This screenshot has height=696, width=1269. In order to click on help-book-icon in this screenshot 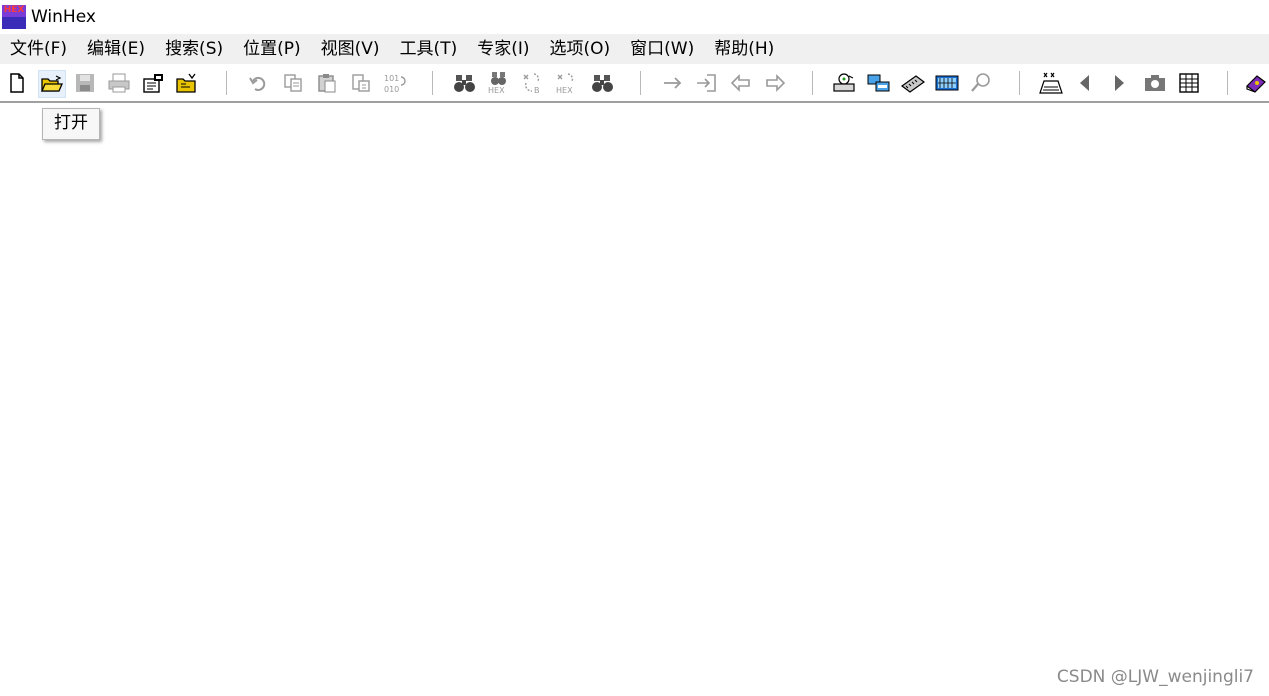, I will do `click(1256, 83)`.